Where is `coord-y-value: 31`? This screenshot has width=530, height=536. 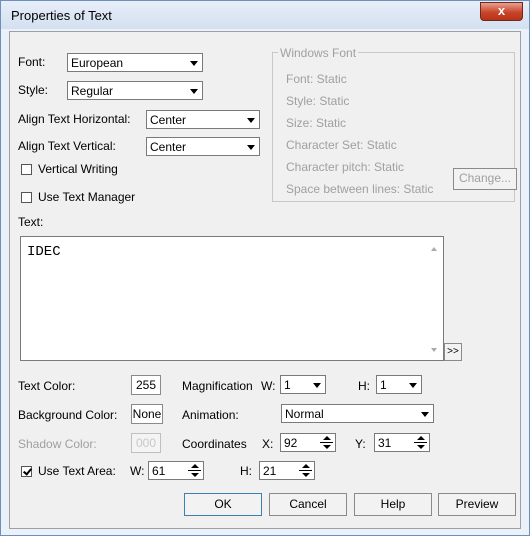
coord-y-value: 31 is located at coordinates (385, 443).